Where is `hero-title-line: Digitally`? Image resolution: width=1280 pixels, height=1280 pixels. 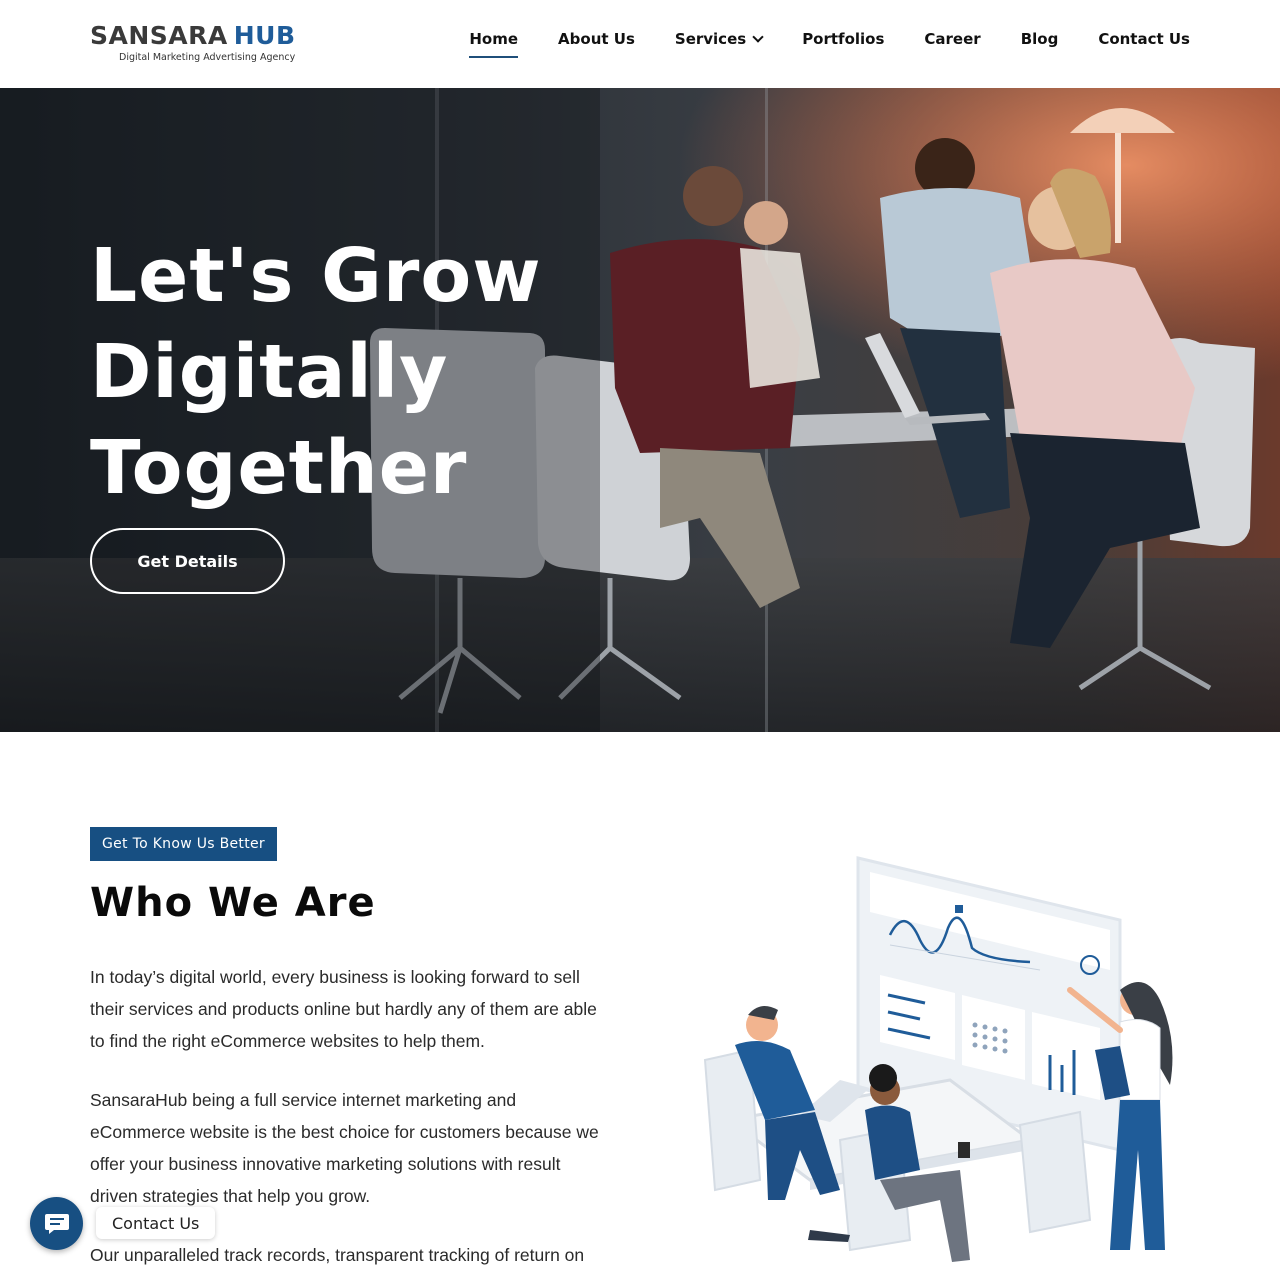
hero-title-line: Digitally is located at coordinates (269, 372).